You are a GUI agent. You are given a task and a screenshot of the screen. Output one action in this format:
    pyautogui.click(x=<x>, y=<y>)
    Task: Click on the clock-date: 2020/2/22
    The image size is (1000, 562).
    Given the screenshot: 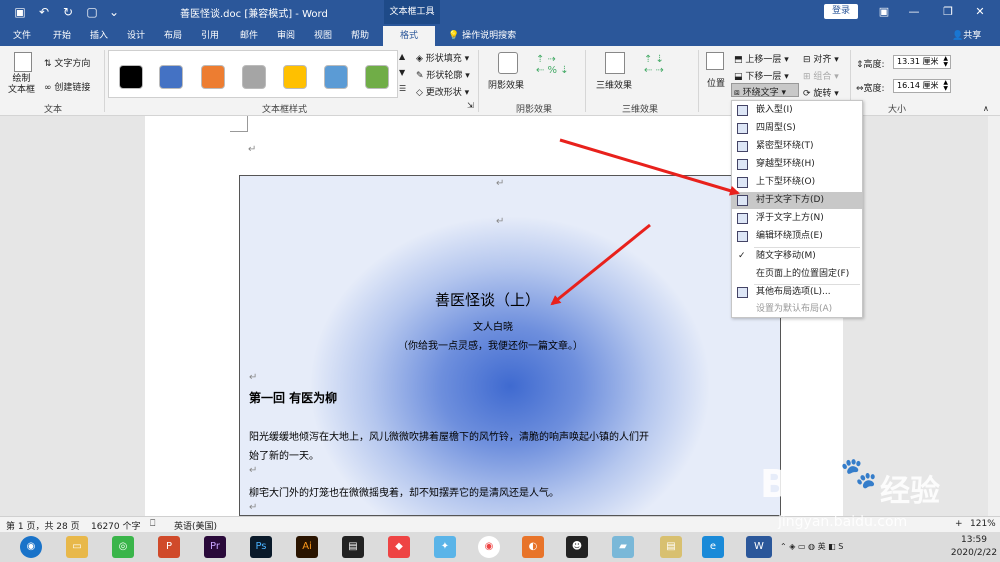 What is the action you would take?
    pyautogui.click(x=974, y=553)
    